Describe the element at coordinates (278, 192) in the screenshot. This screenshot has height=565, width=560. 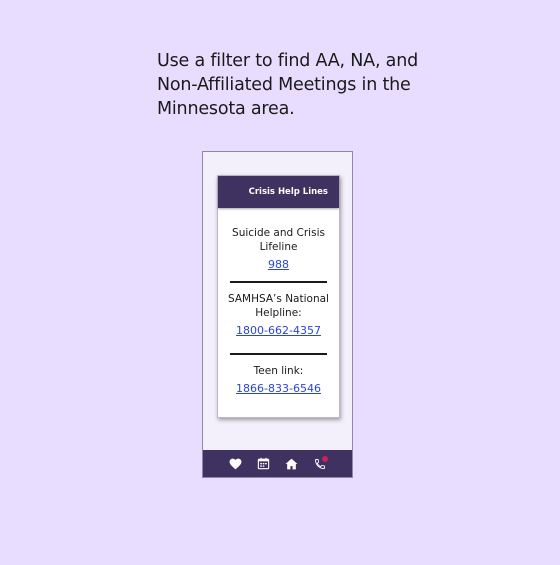
I see `card-title: Crisis Help Lines` at that location.